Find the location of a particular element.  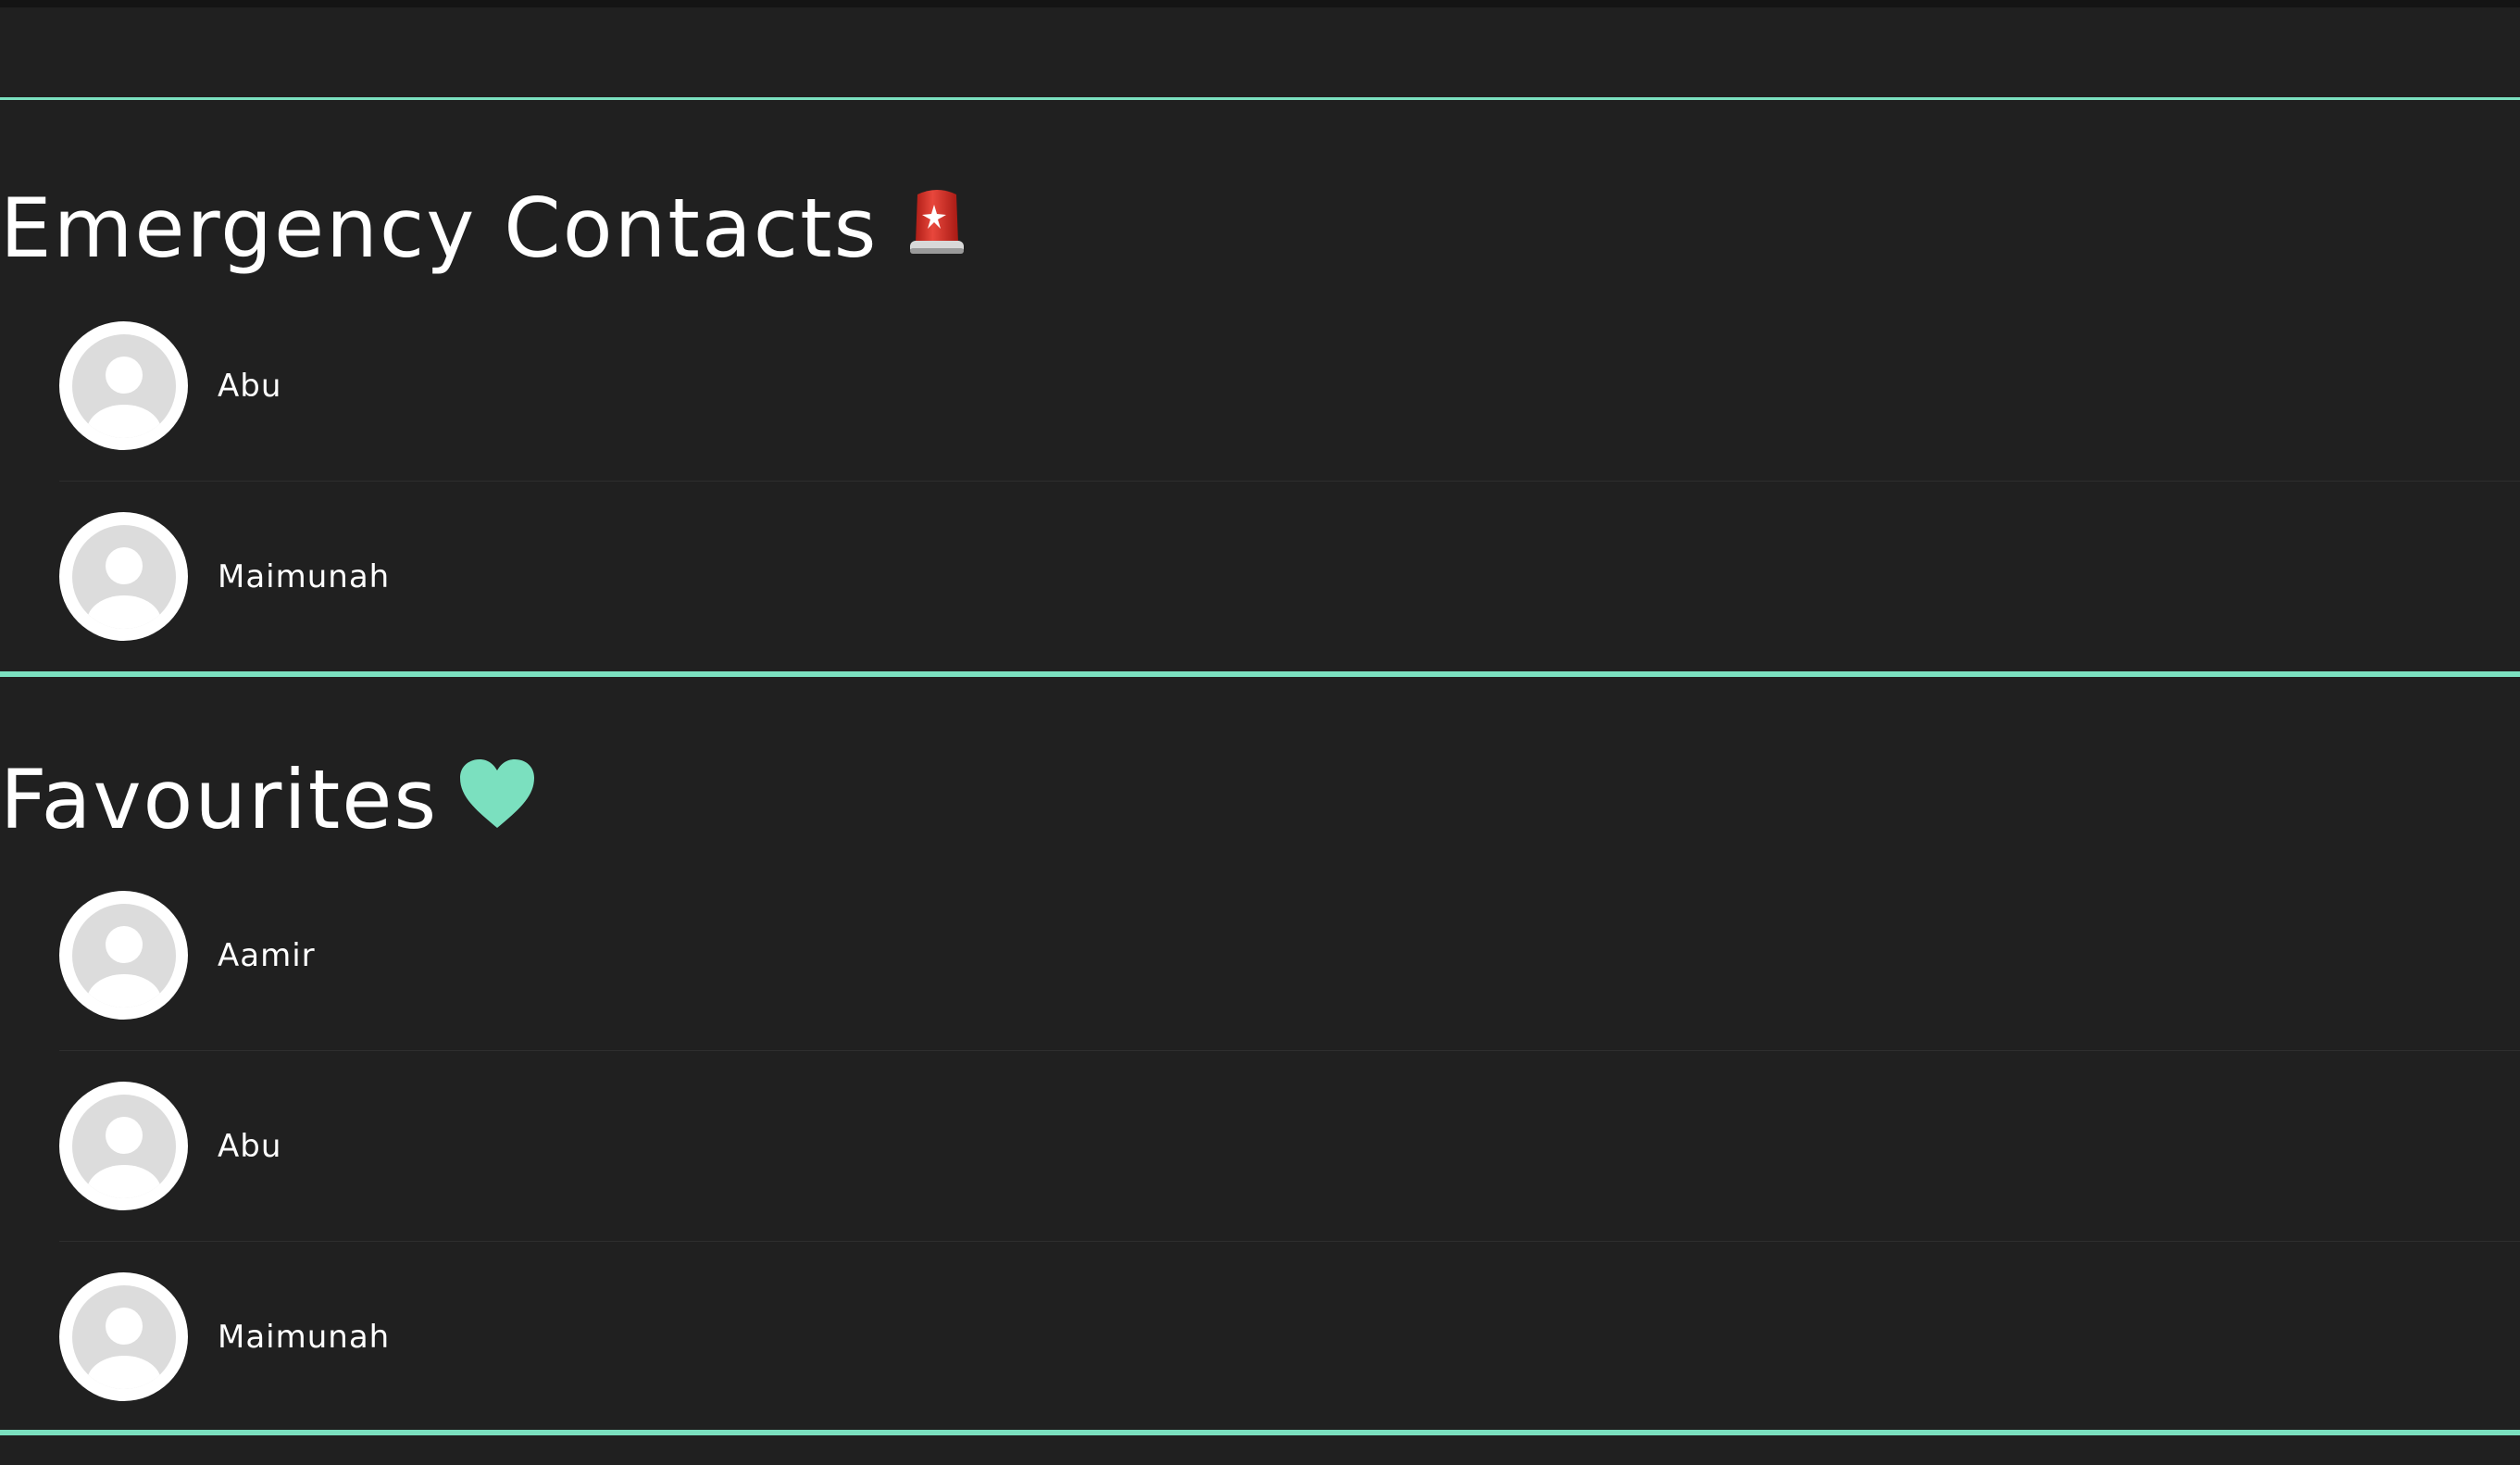

favourites-title-text: Favourites is located at coordinates (219, 799).